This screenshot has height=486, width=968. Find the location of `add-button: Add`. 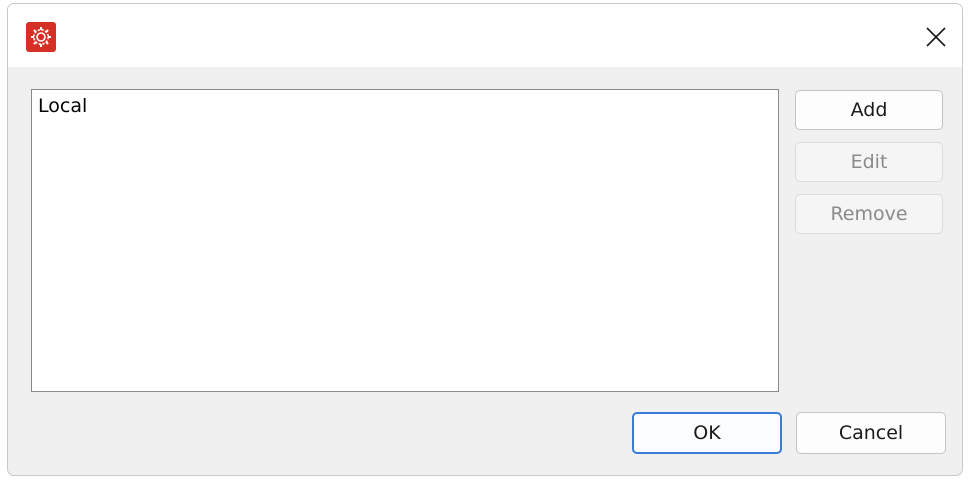

add-button: Add is located at coordinates (869, 110).